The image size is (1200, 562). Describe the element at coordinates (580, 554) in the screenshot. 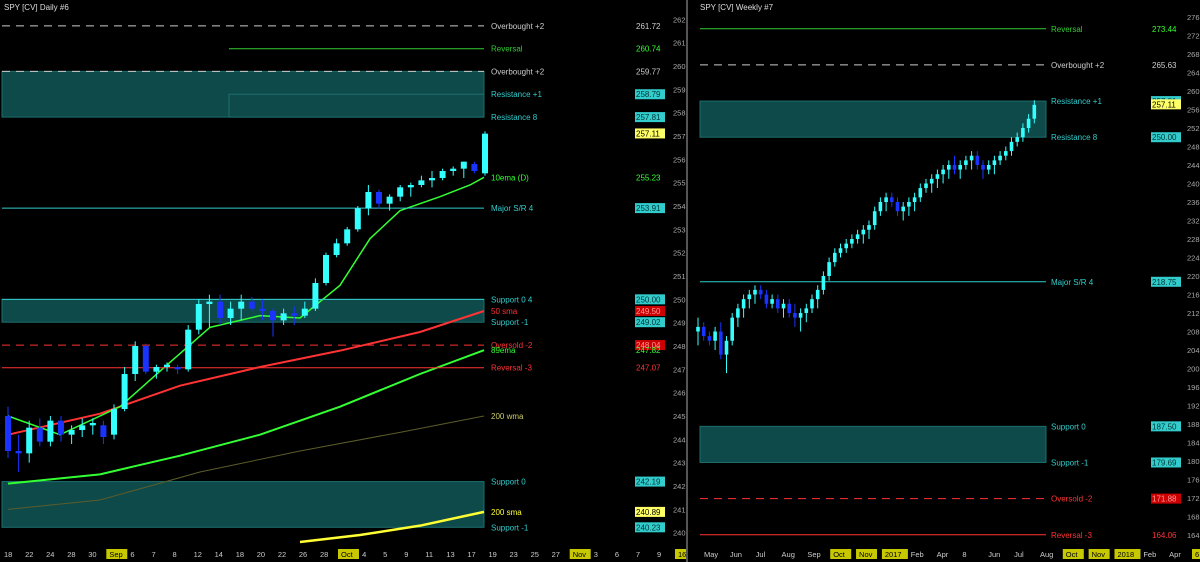

I see `x-tick-label: Nov` at that location.